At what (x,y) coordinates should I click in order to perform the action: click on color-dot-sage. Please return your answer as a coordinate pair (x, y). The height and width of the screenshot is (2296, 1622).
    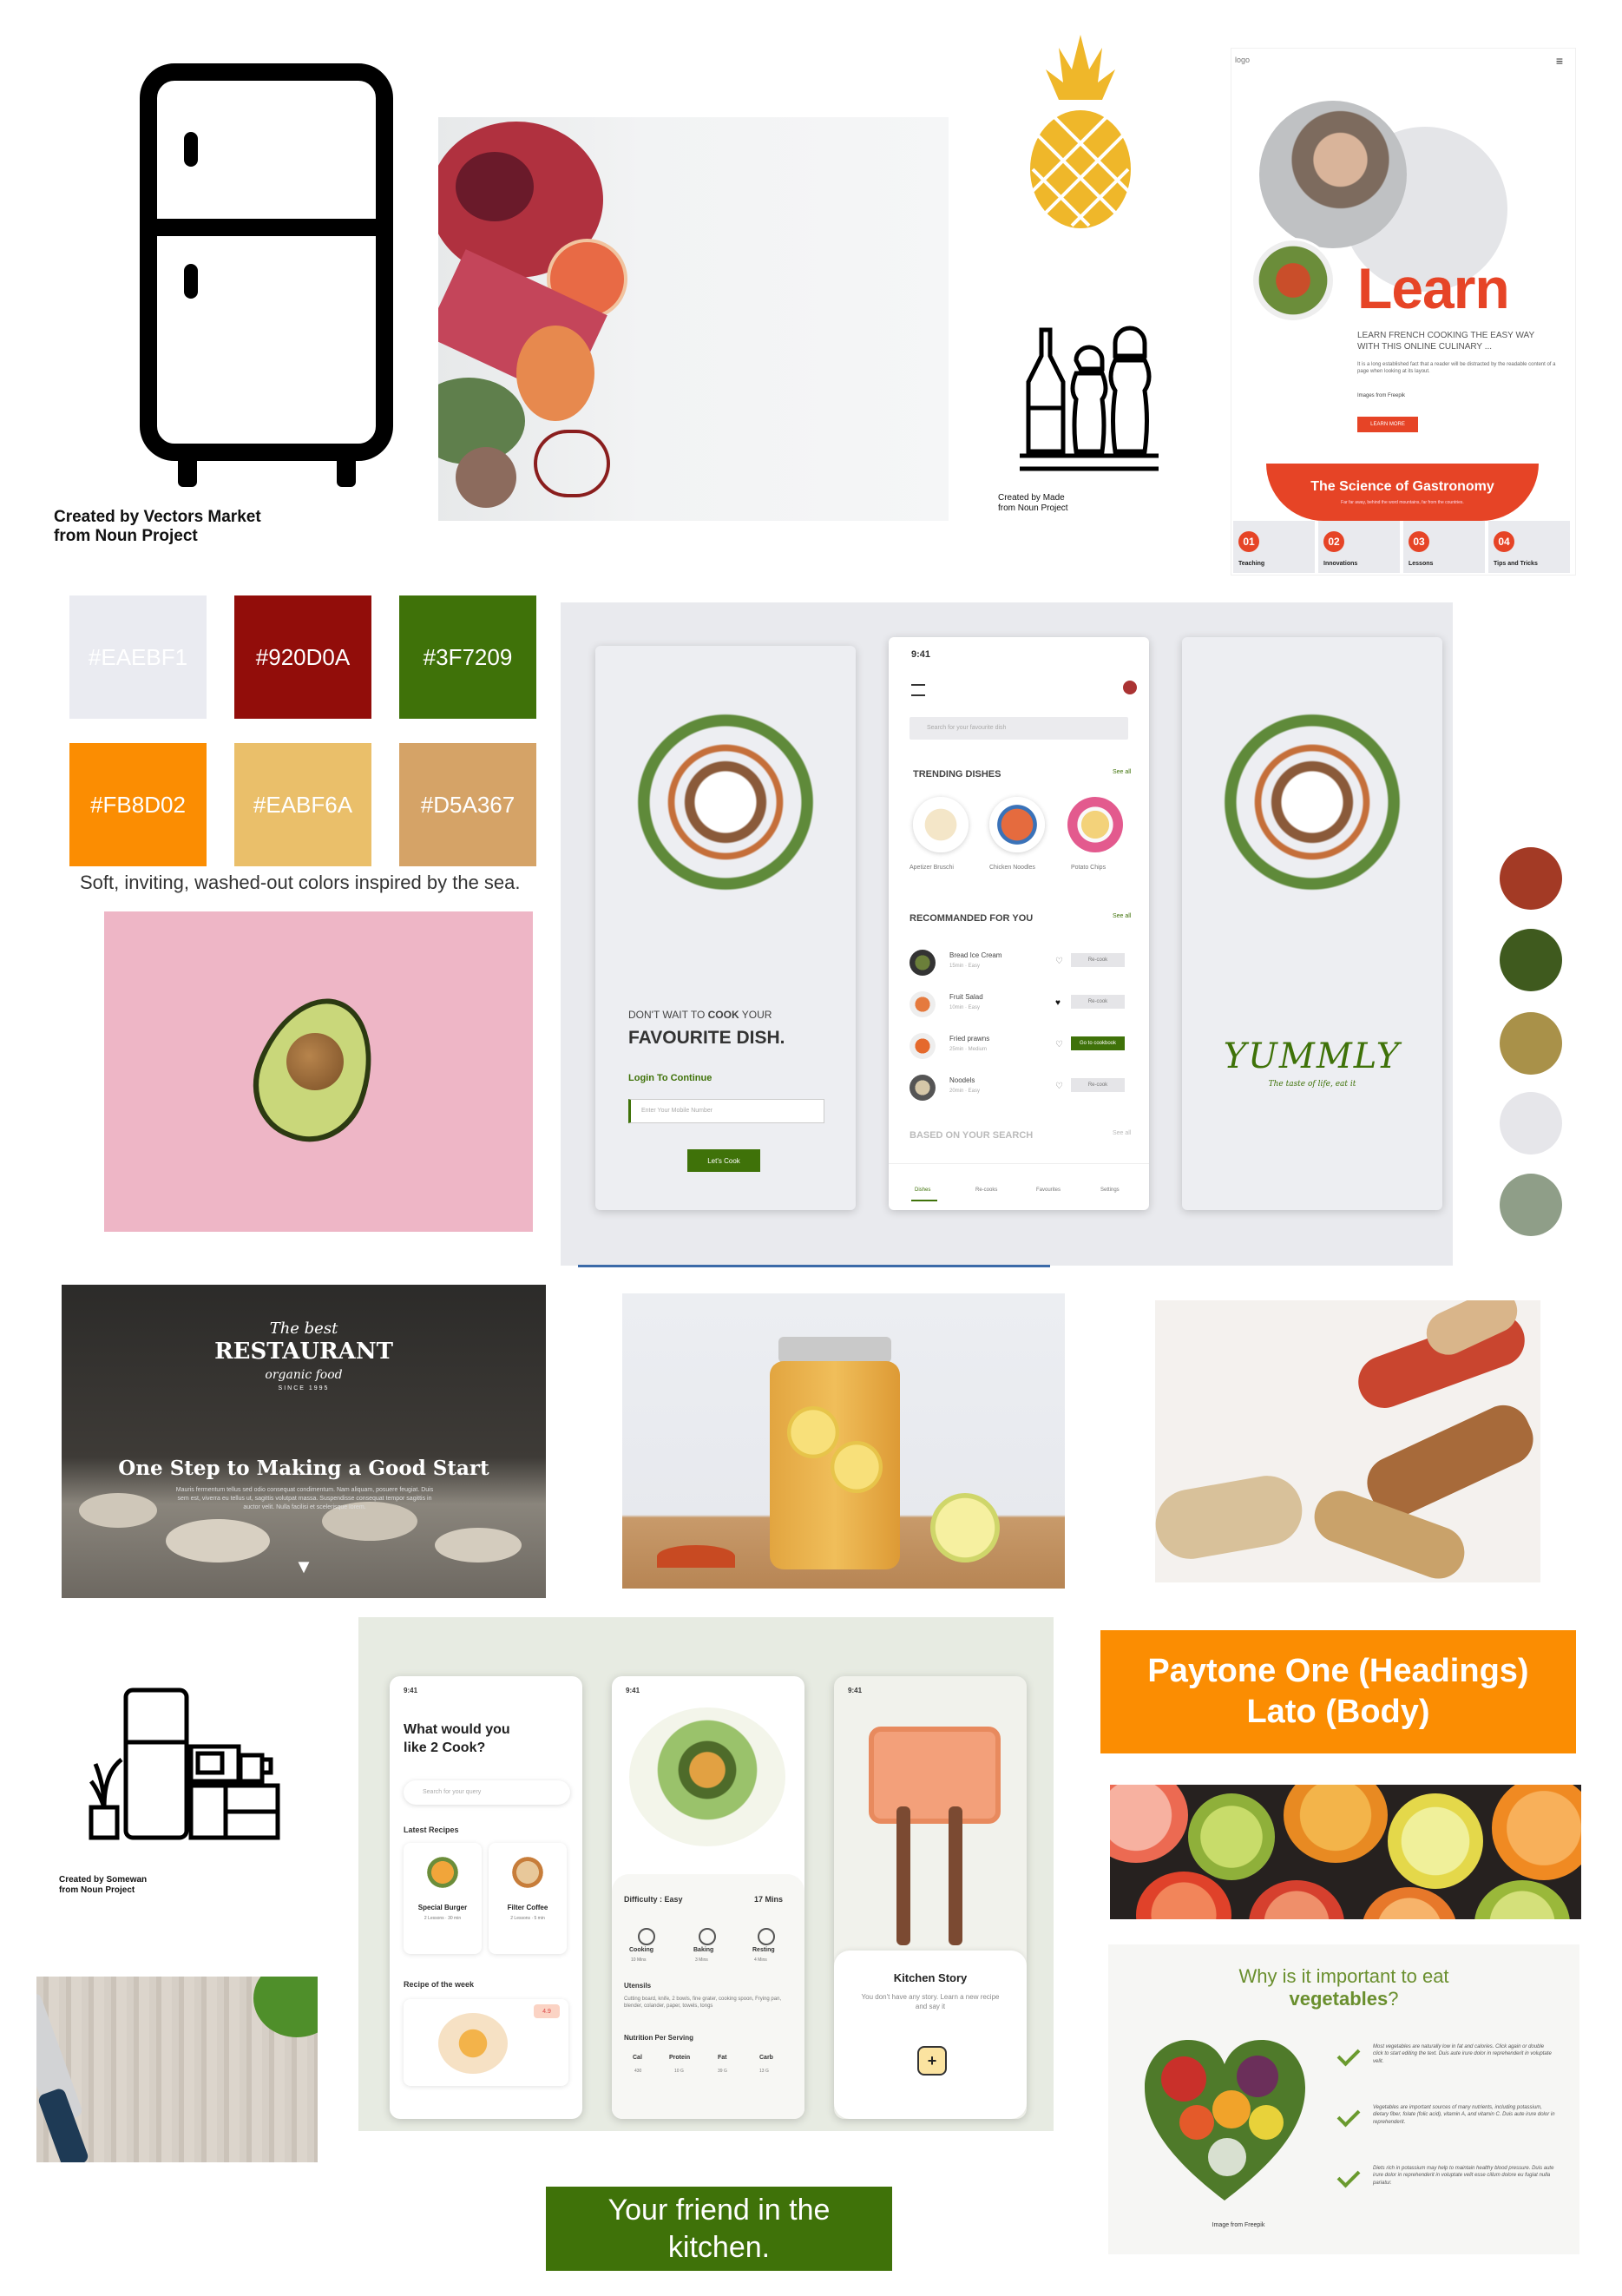
    Looking at the image, I should click on (1531, 1205).